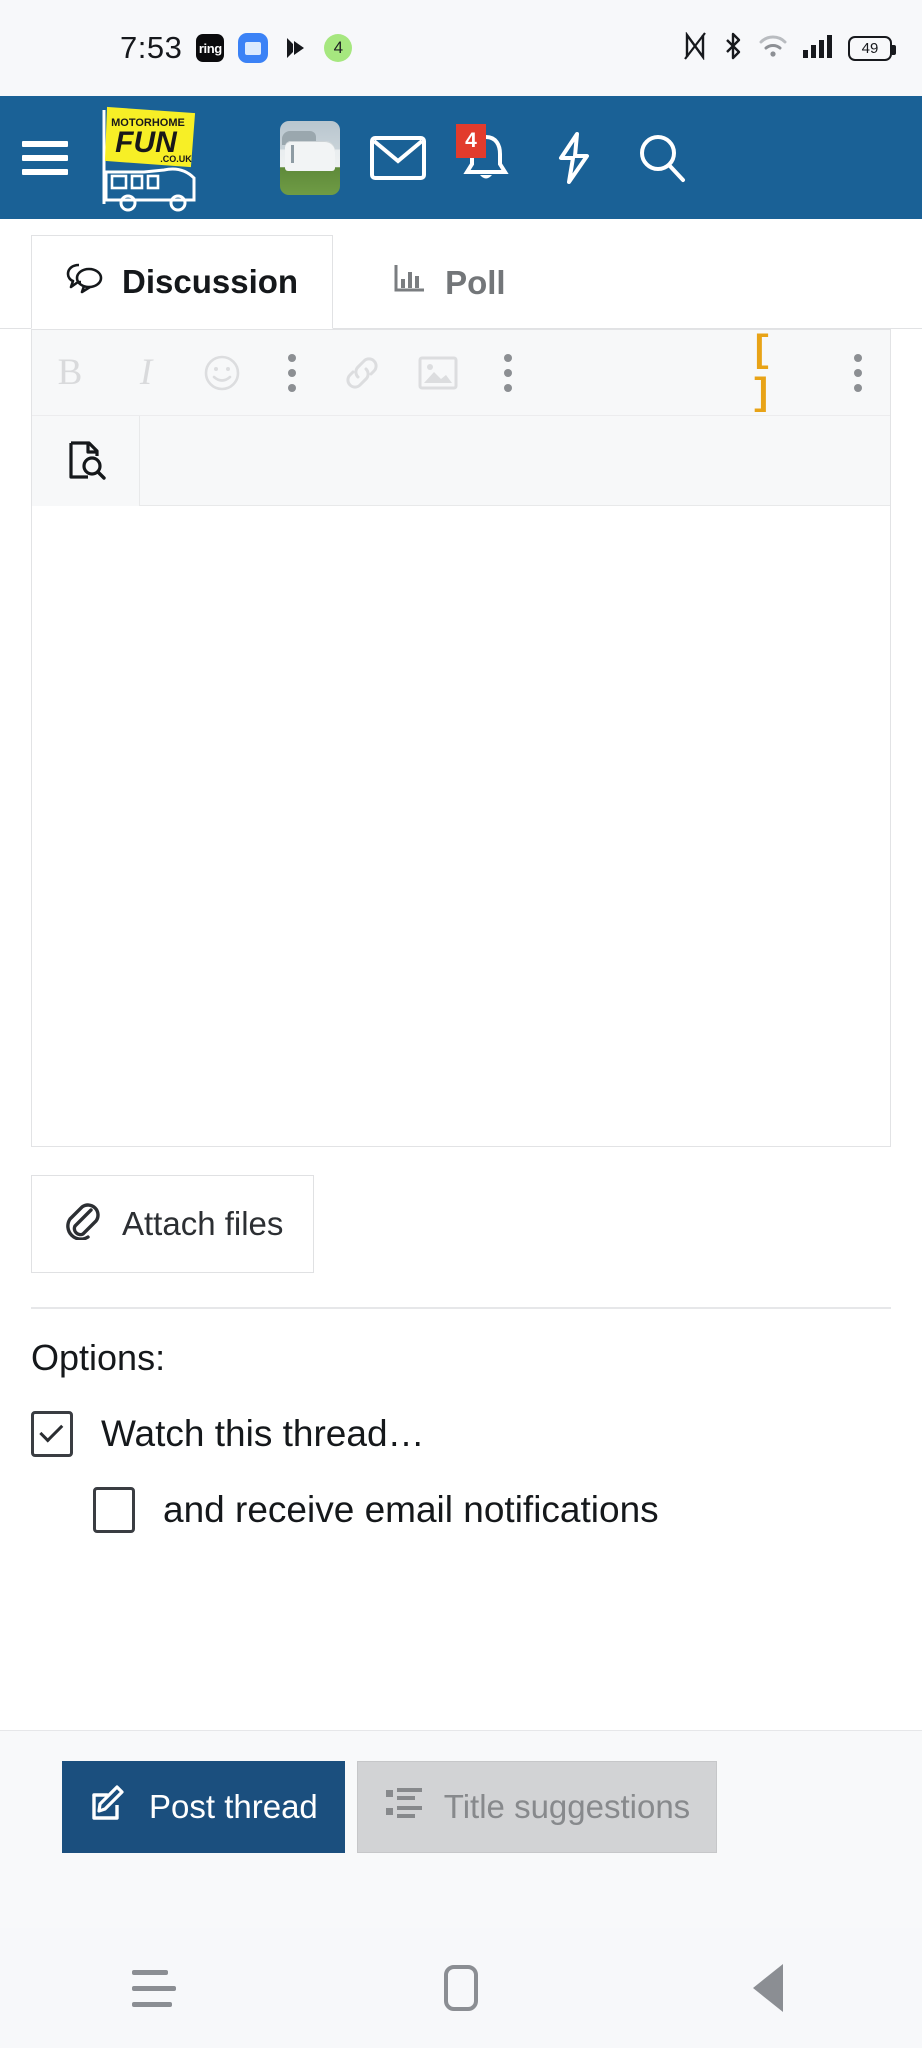 The height and width of the screenshot is (2048, 922). I want to click on quick-actions-bolt-icon, so click(574, 157).